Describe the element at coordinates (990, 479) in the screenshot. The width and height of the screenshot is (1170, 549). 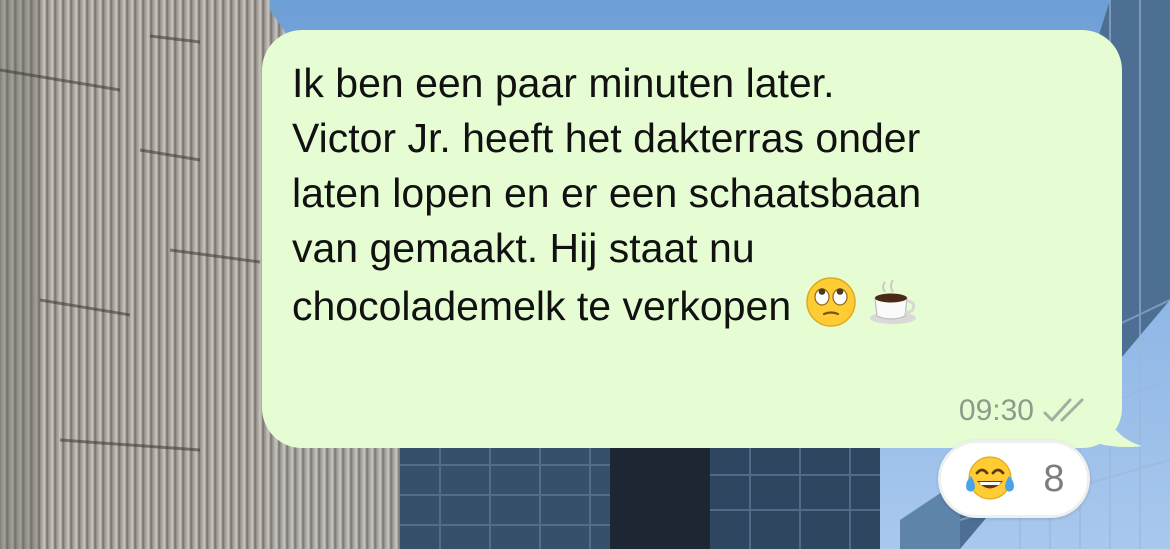
I see `face-with-tears-of-joy-icon` at that location.